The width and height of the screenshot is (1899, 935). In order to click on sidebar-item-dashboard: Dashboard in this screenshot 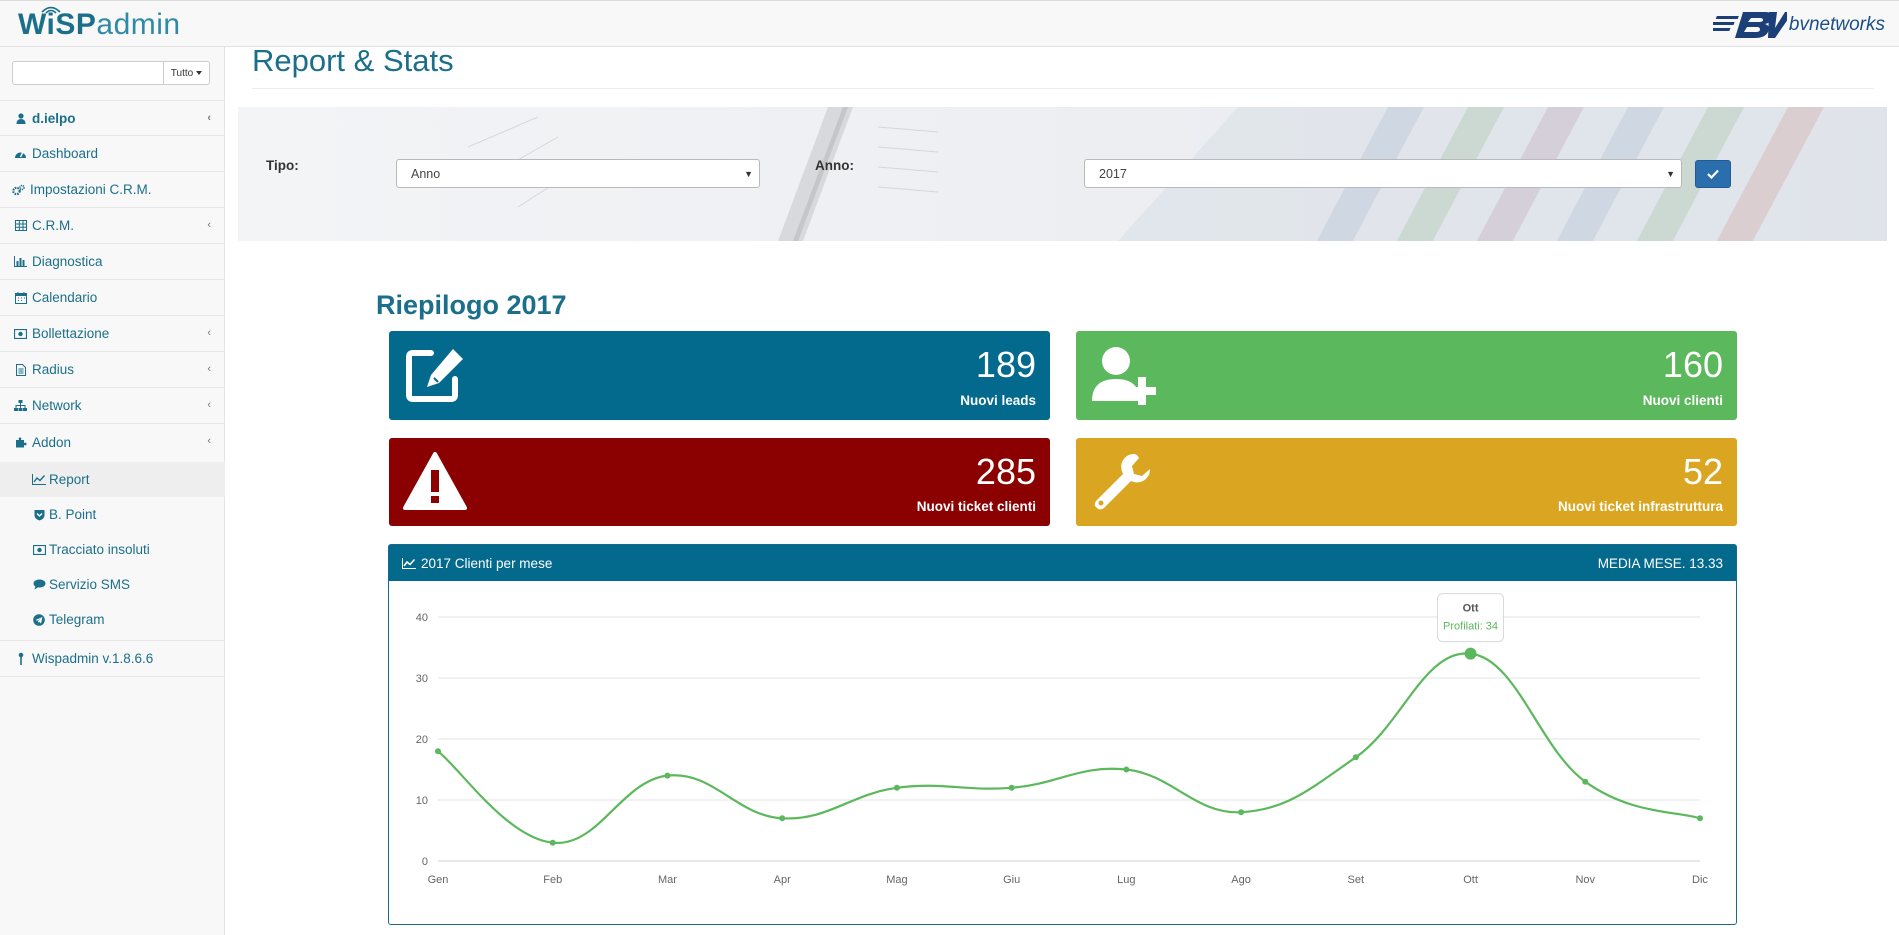, I will do `click(112, 154)`.